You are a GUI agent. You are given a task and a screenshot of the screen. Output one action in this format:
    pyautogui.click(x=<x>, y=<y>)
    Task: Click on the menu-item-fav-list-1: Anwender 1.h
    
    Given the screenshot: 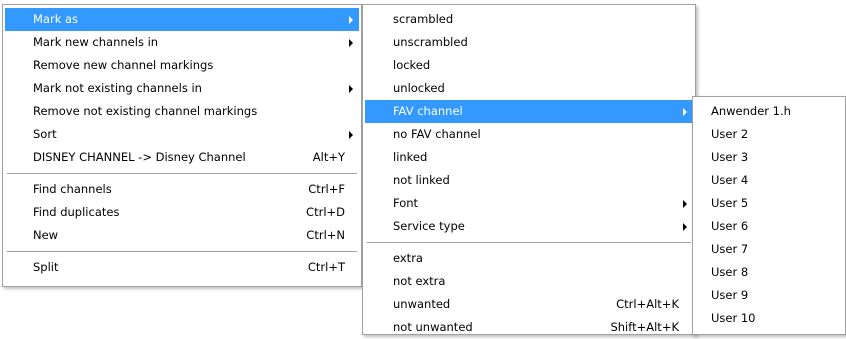 What is the action you would take?
    pyautogui.click(x=769, y=111)
    